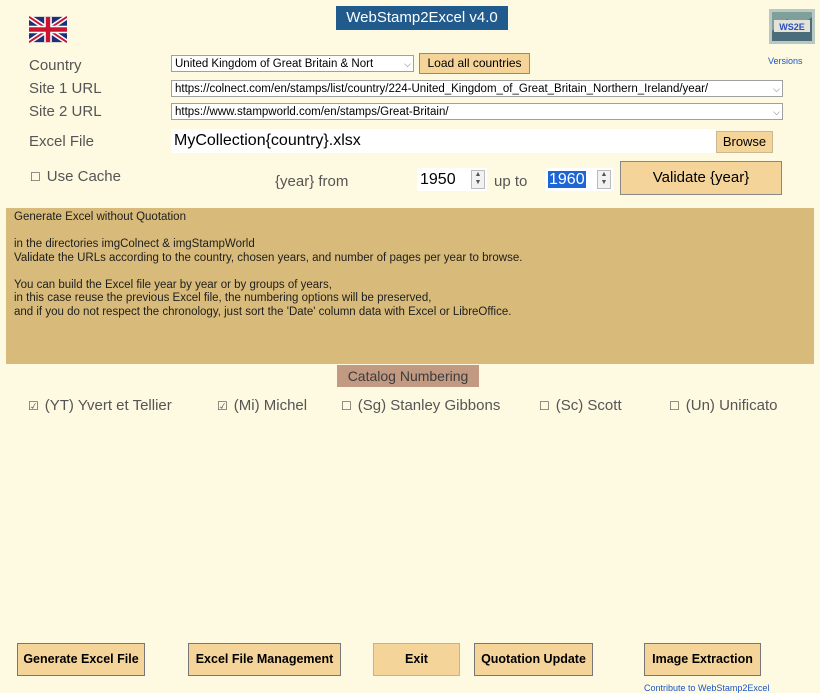  I want to click on stamp-logo-icon: WS2E, so click(792, 26).